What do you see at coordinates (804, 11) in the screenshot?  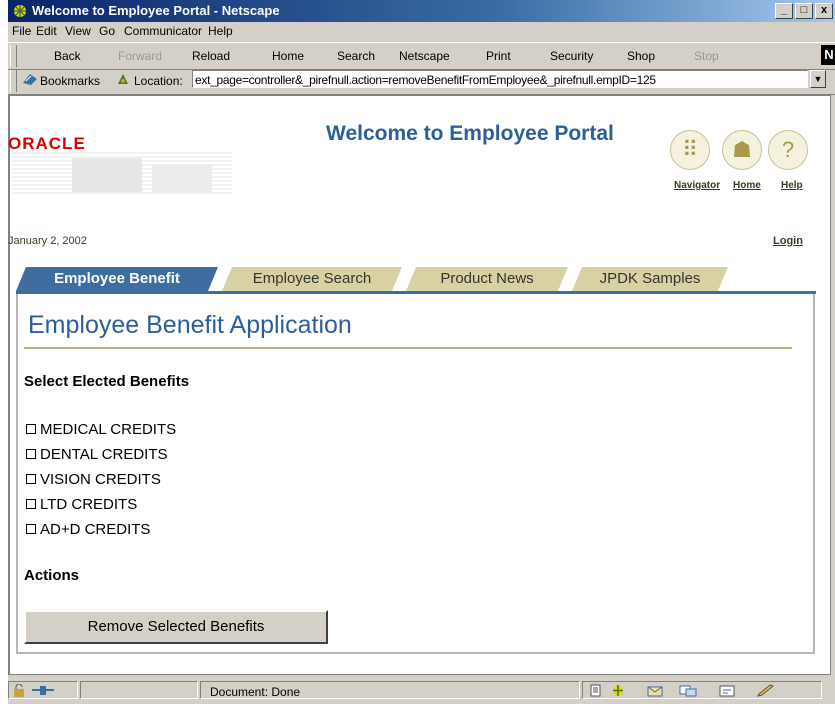 I see `maximize-button: □` at bounding box center [804, 11].